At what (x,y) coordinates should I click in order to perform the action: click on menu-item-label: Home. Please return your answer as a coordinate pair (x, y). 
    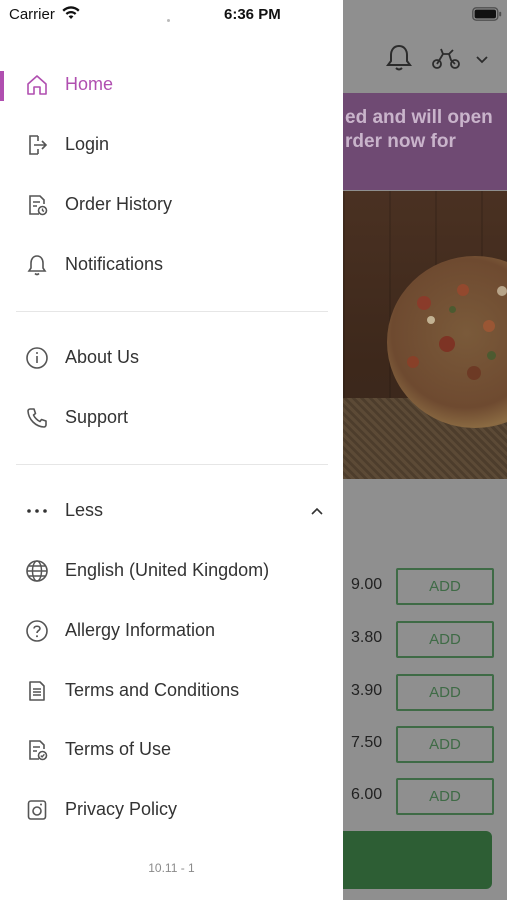
    Looking at the image, I should click on (89, 84).